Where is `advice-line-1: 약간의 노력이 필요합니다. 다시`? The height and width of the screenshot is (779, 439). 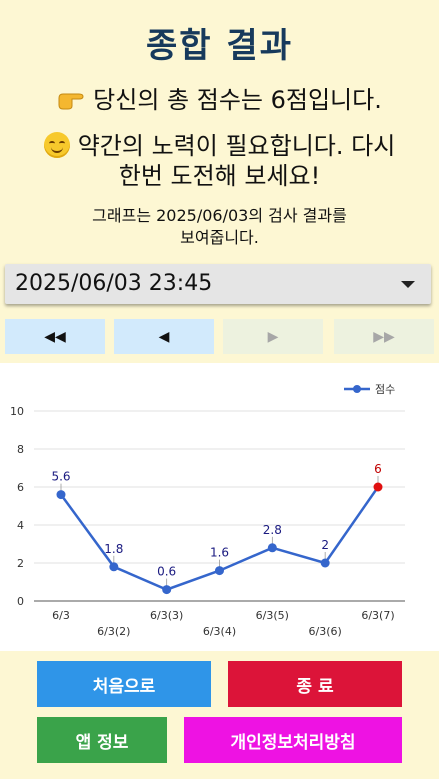
advice-line-1: 약간의 노력이 필요합니다. 다시 is located at coordinates (219, 145).